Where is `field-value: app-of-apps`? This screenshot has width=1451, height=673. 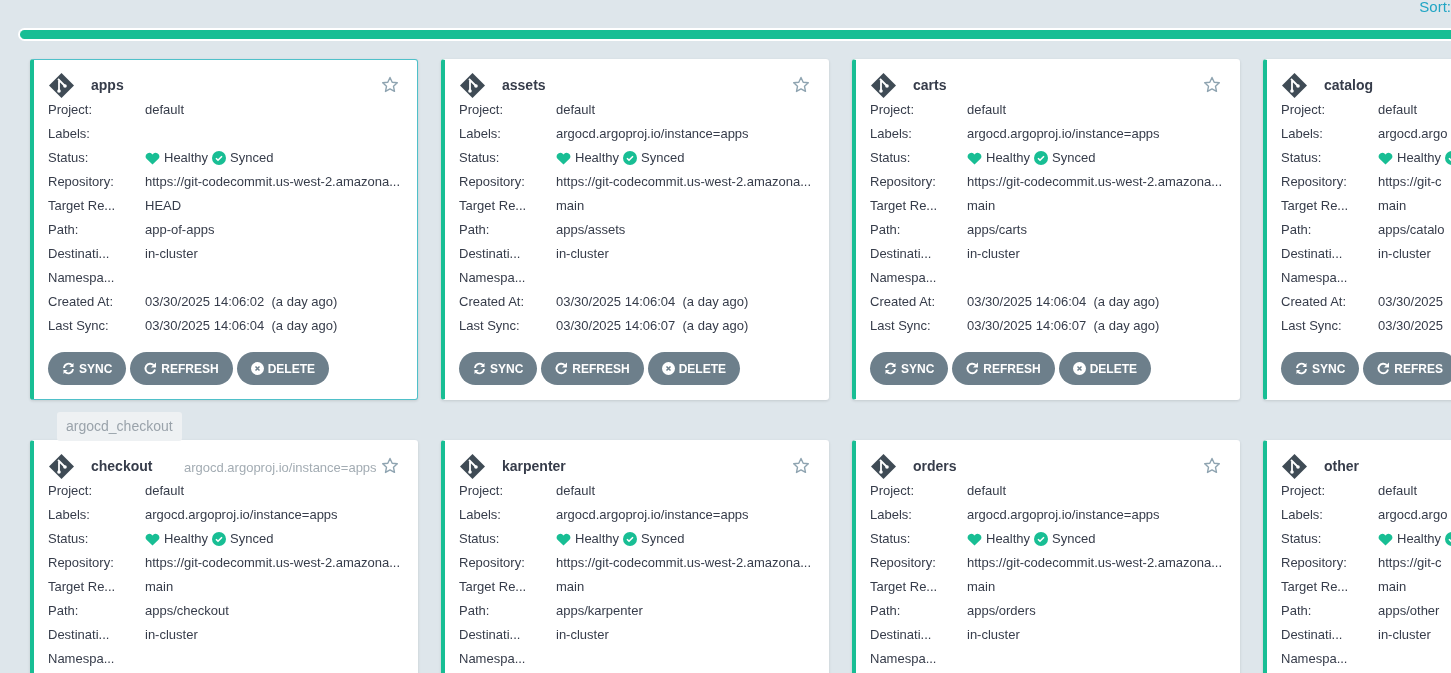
field-value: app-of-apps is located at coordinates (180, 230).